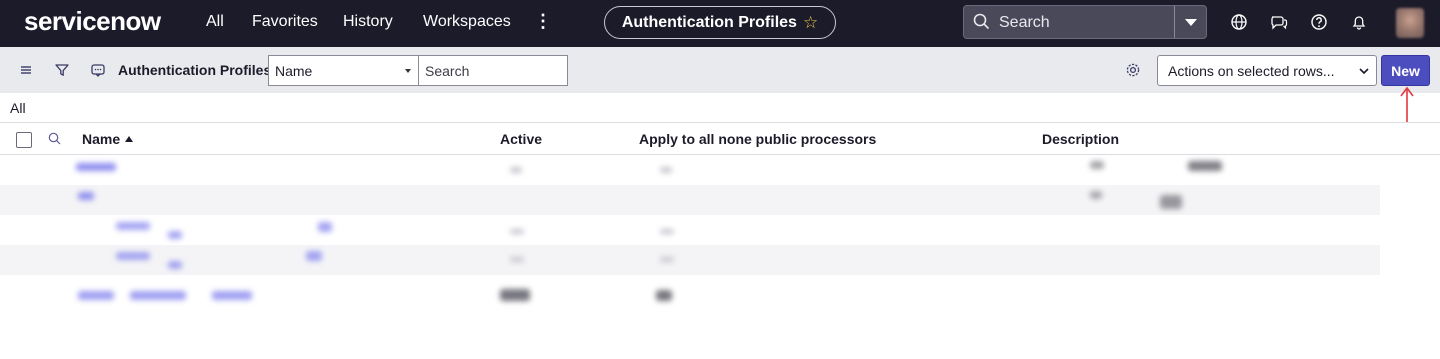 This screenshot has height=359, width=1440. I want to click on search-field-select: Name, so click(343, 70).